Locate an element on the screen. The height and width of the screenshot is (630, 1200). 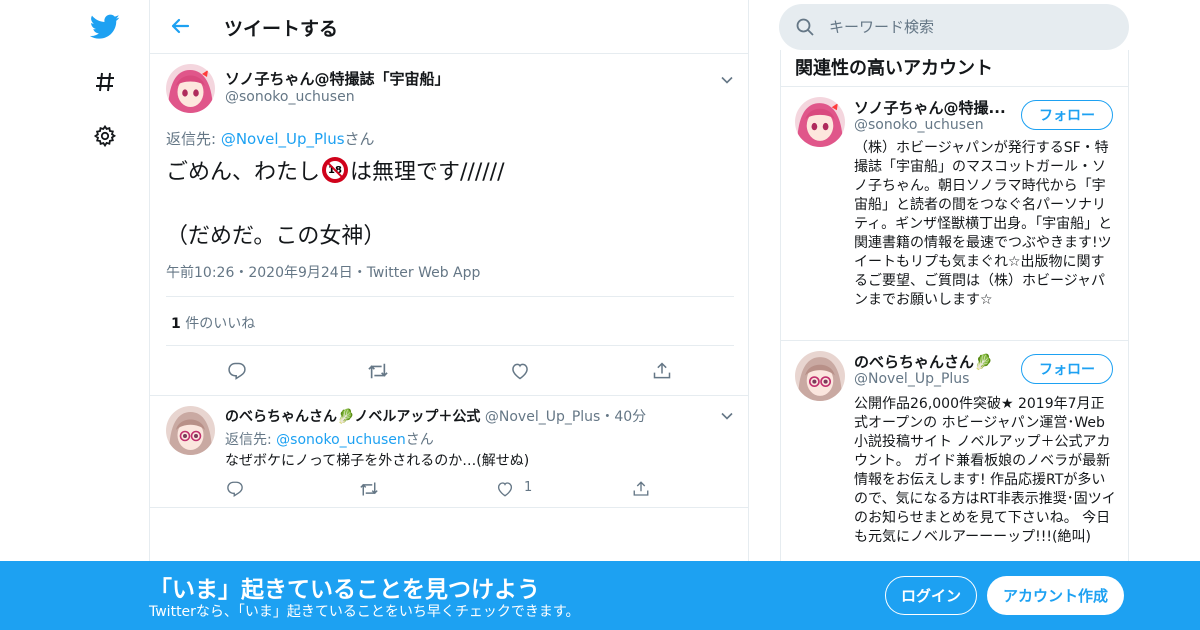
signup-button: アカウント作成 is located at coordinates (1055, 595).